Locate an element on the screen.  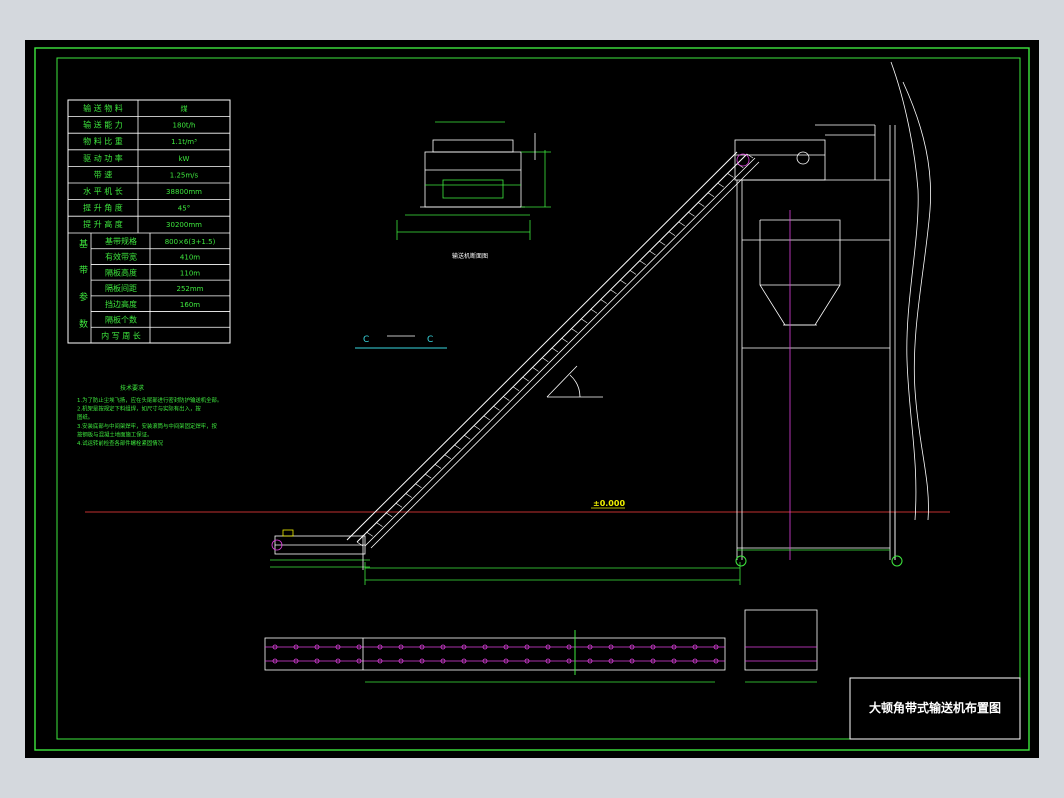
elevation-label: ±0.000 is located at coordinates (609, 503).